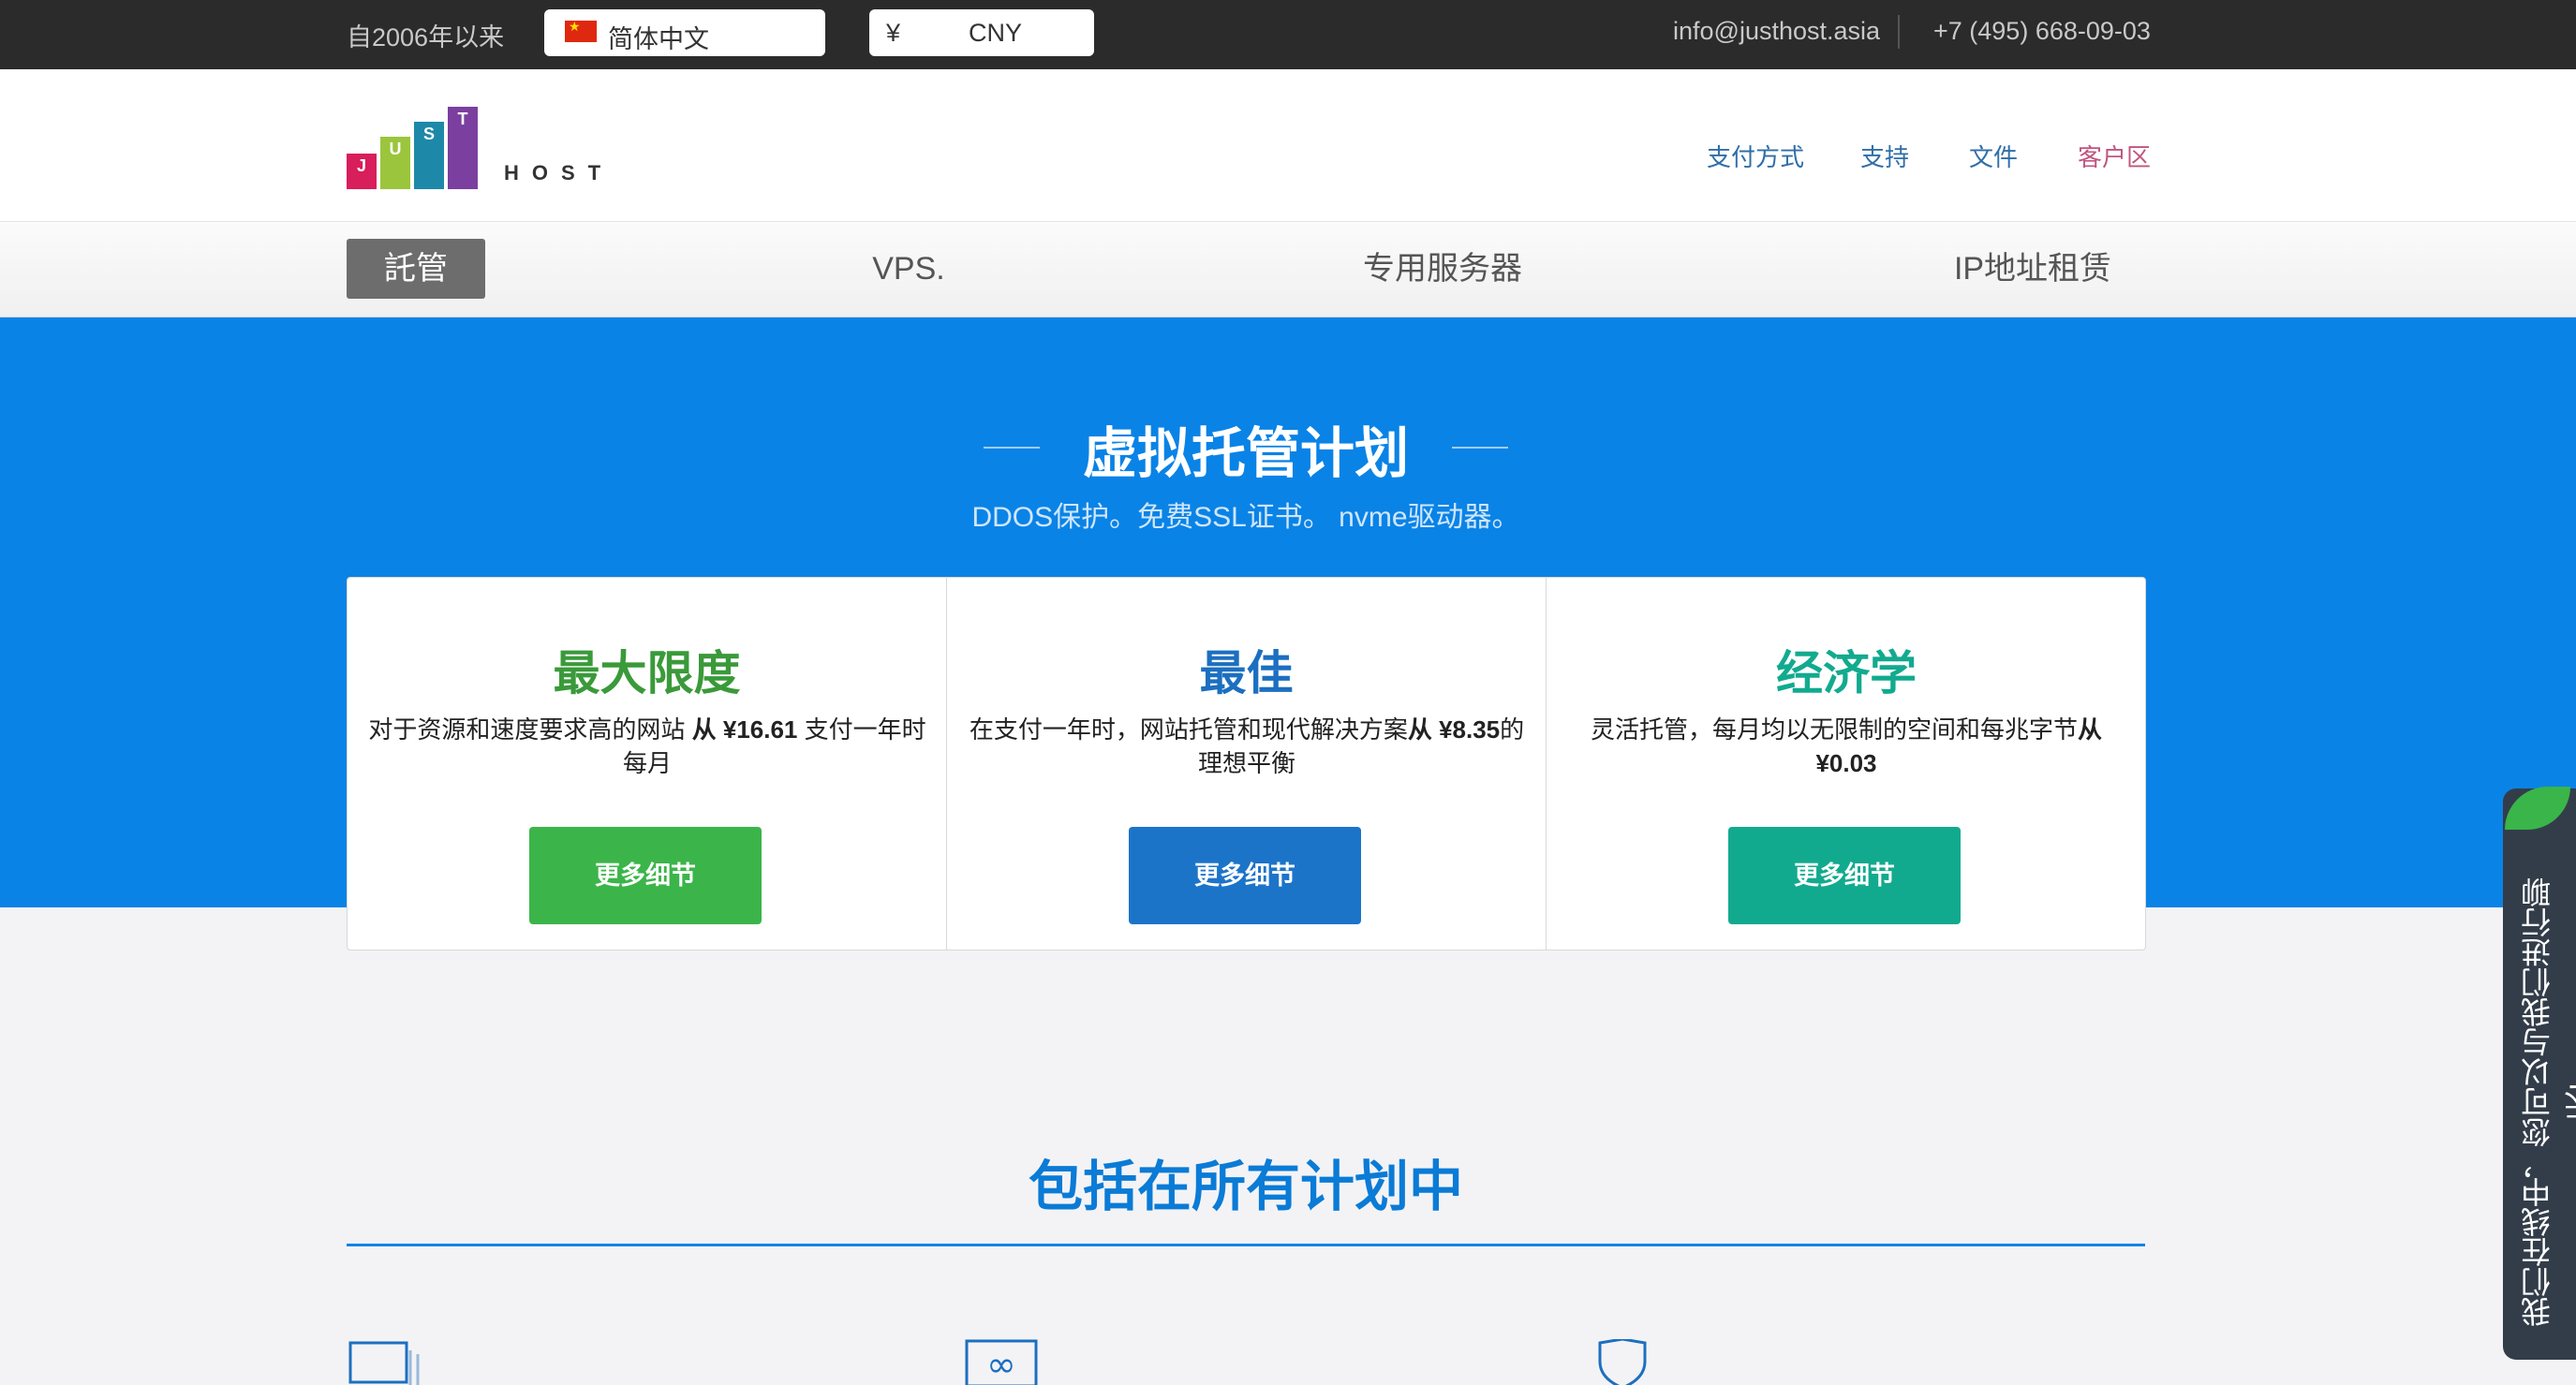 The height and width of the screenshot is (1385, 2576). What do you see at coordinates (1994, 156) in the screenshot?
I see `nav-documents: 文件` at bounding box center [1994, 156].